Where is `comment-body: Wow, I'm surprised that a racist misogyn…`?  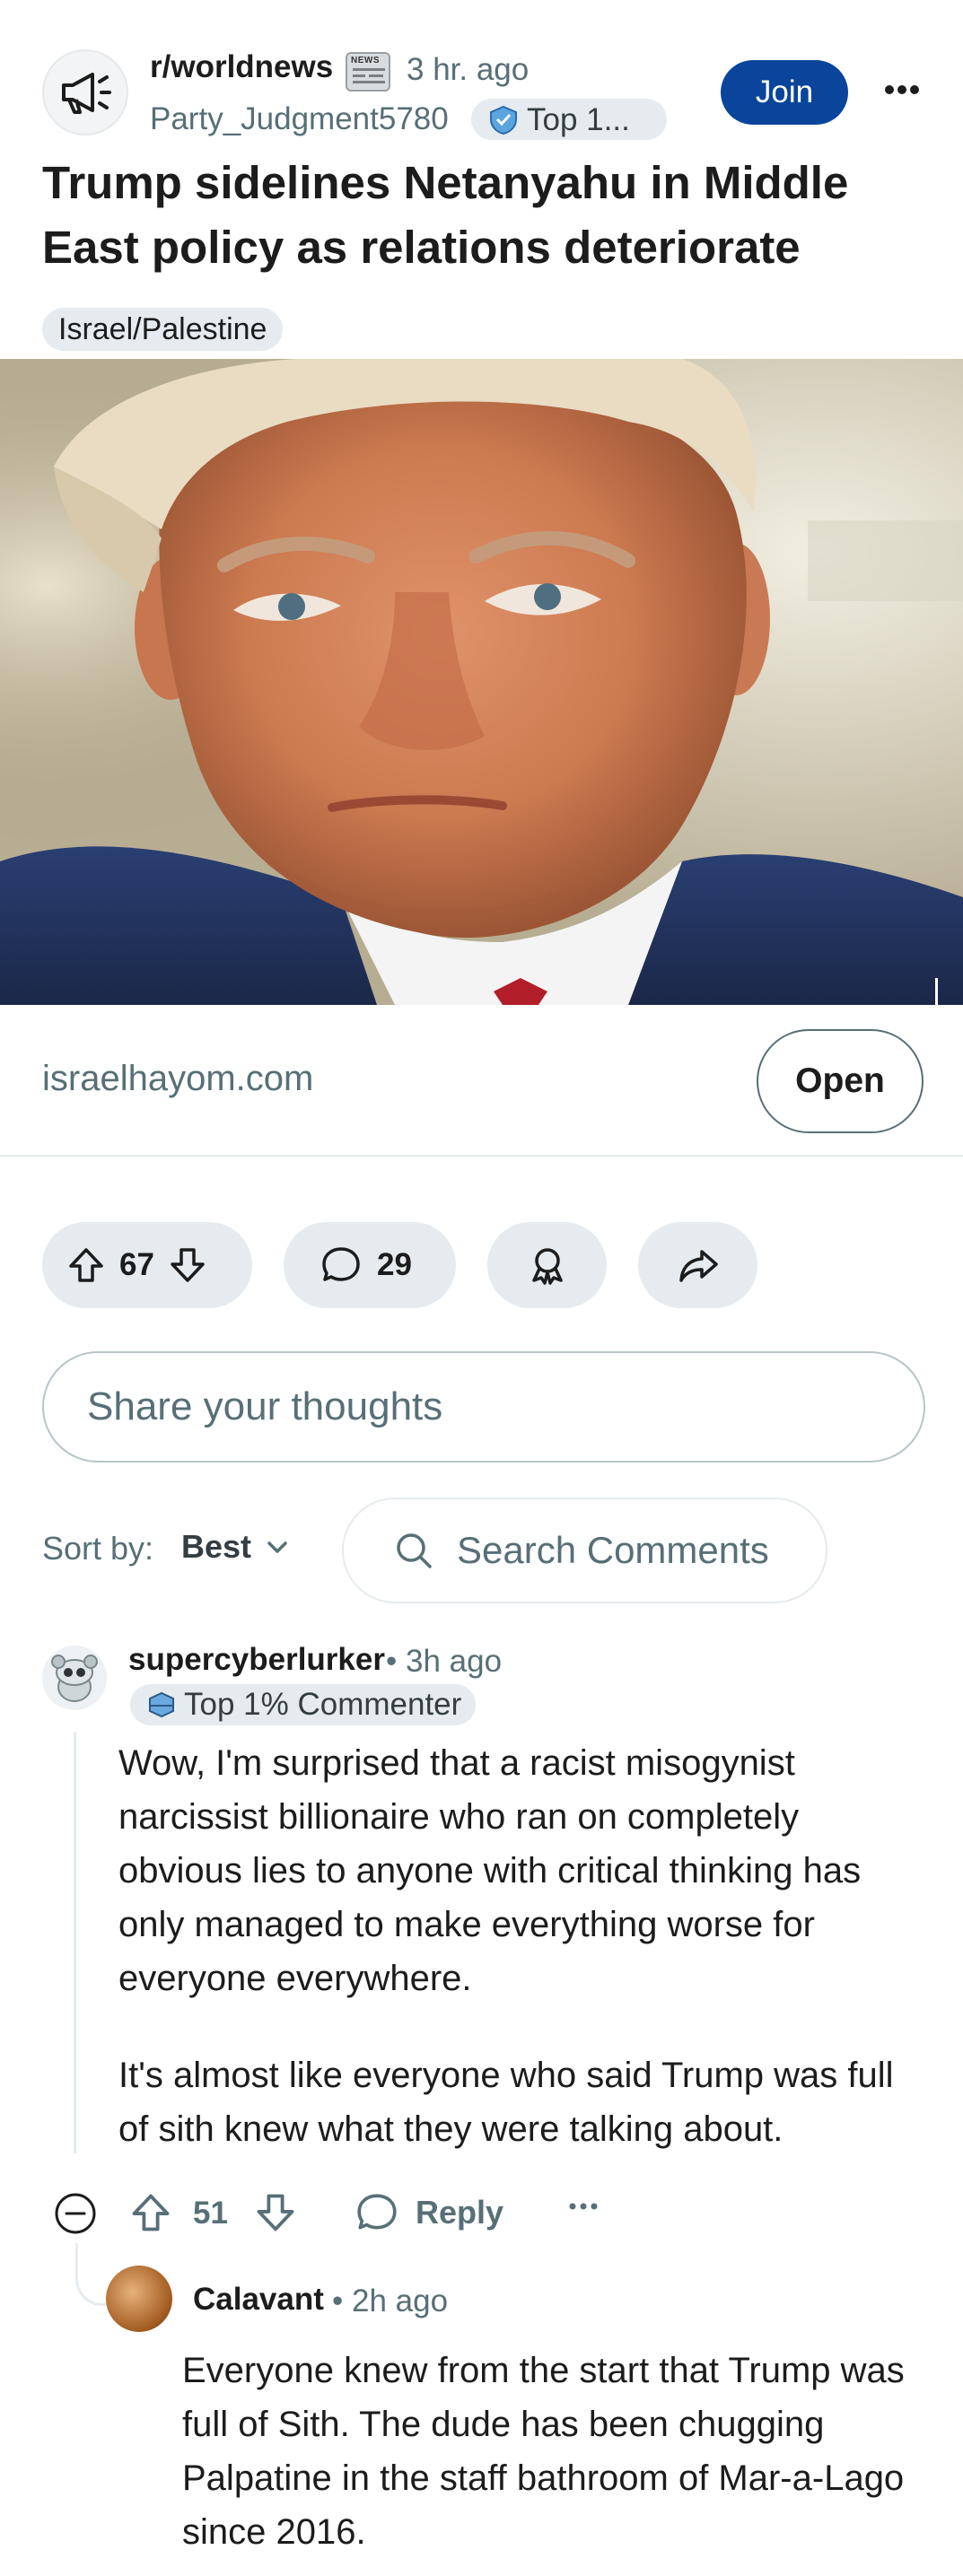
comment-body: Wow, I'm surprised that a racist misogyn… is located at coordinates (506, 1946).